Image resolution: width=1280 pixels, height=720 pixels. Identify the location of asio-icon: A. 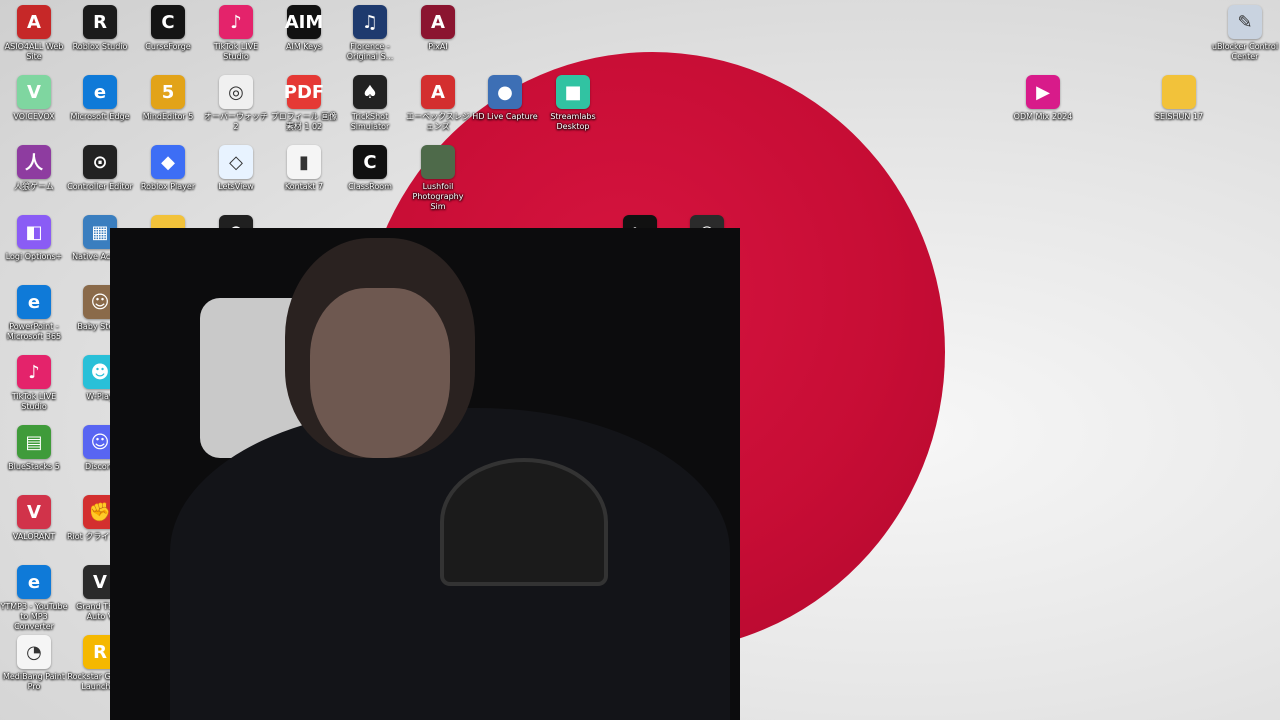
(34, 22).